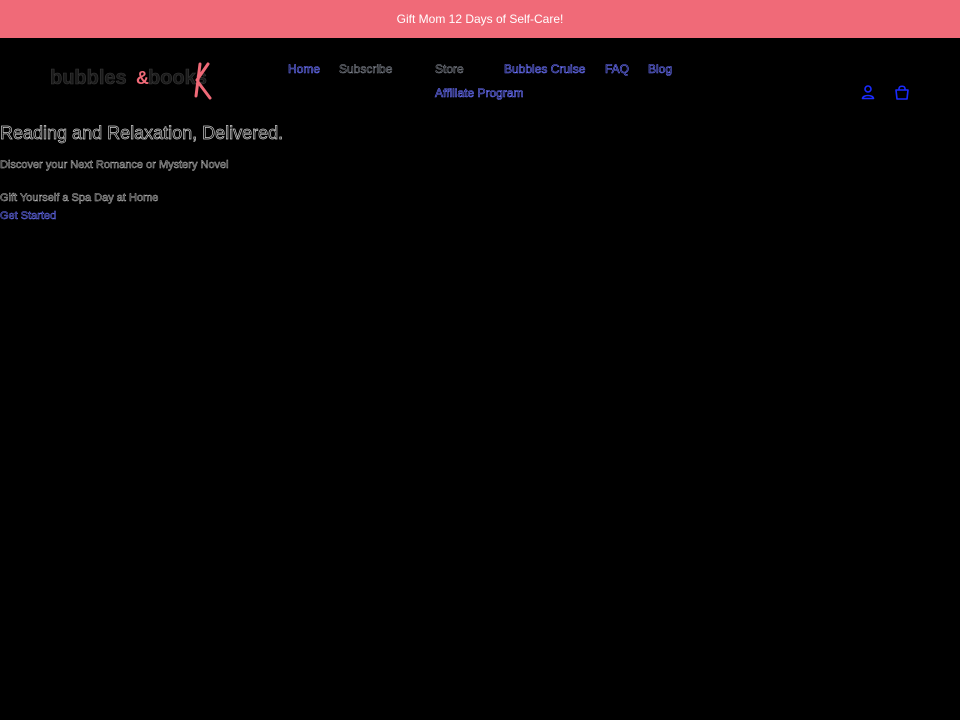  I want to click on logo-wordmark: bubbles & books, so click(131, 81).